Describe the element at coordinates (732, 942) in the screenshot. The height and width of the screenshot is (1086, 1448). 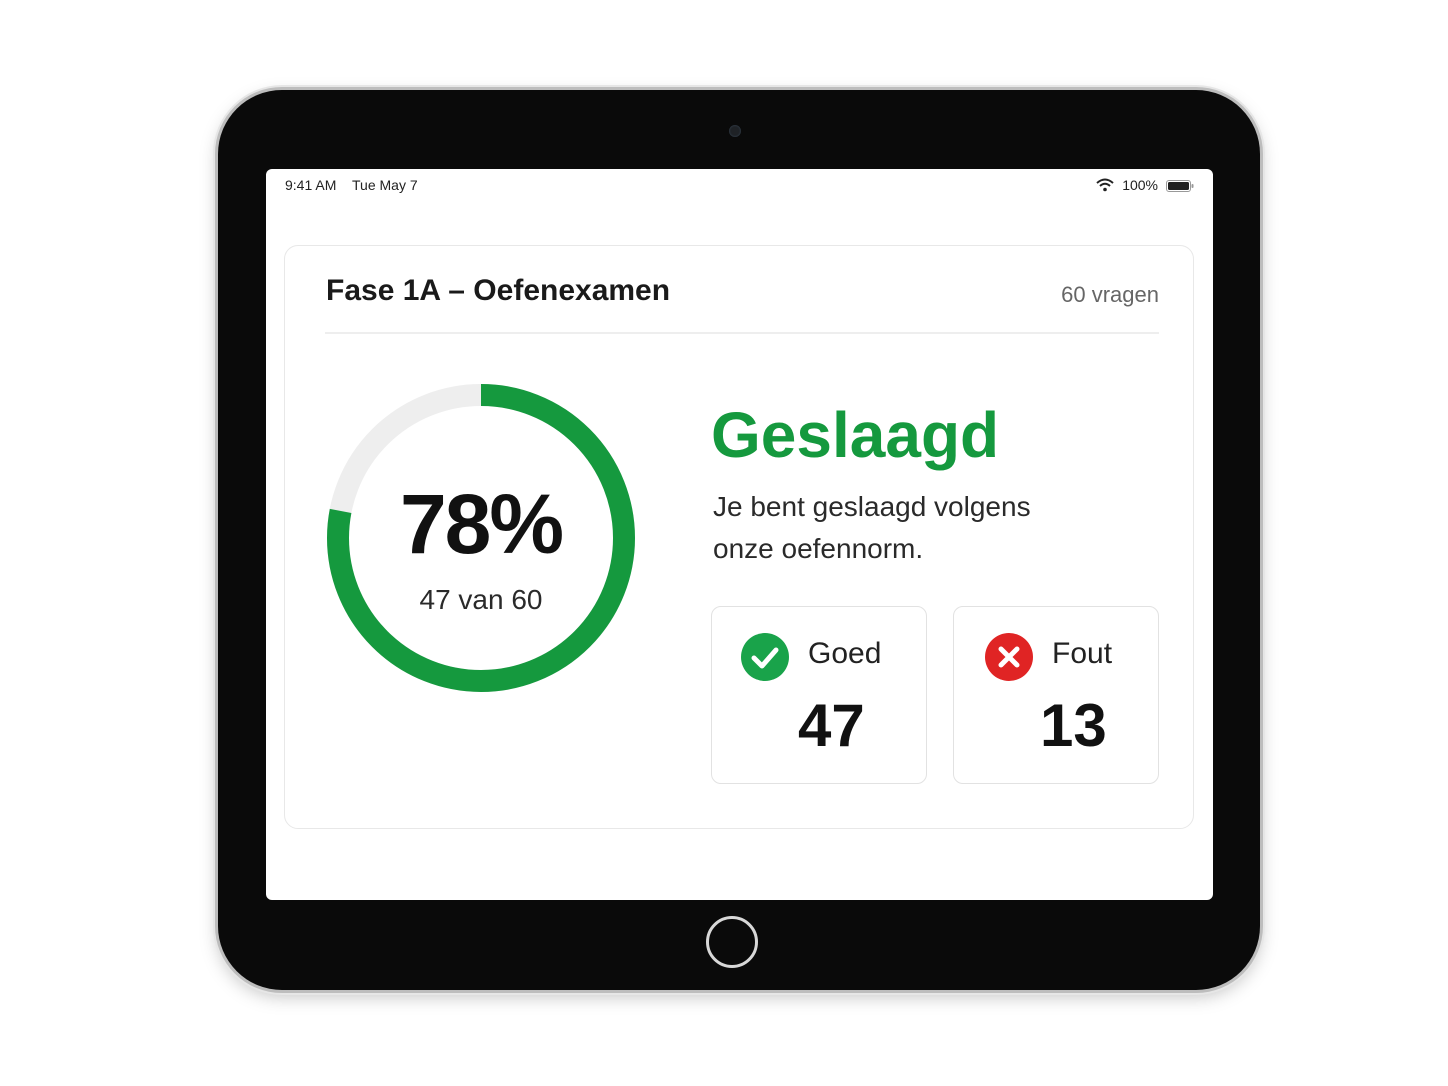
I see `home-button` at that location.